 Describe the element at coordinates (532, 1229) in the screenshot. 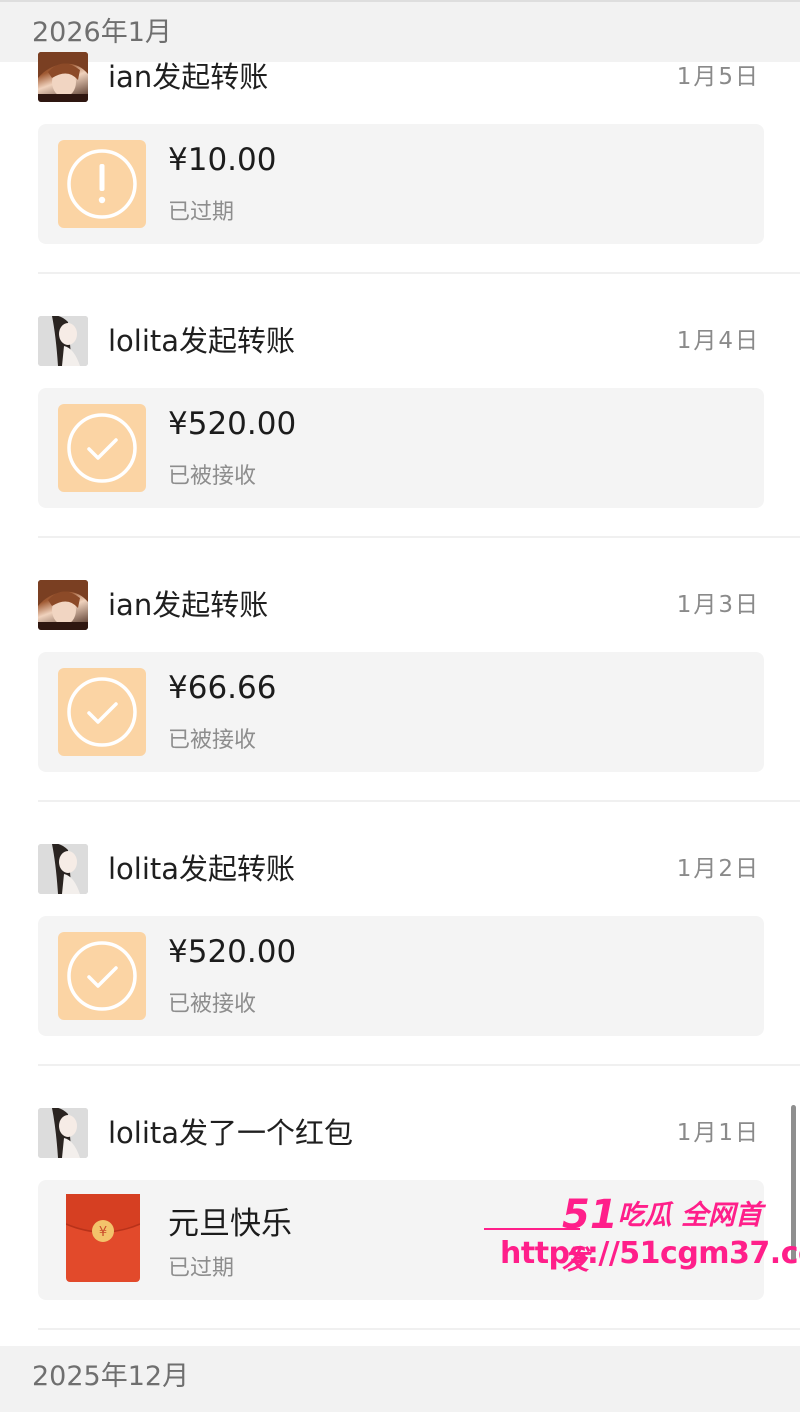

I see `watermark-line` at that location.